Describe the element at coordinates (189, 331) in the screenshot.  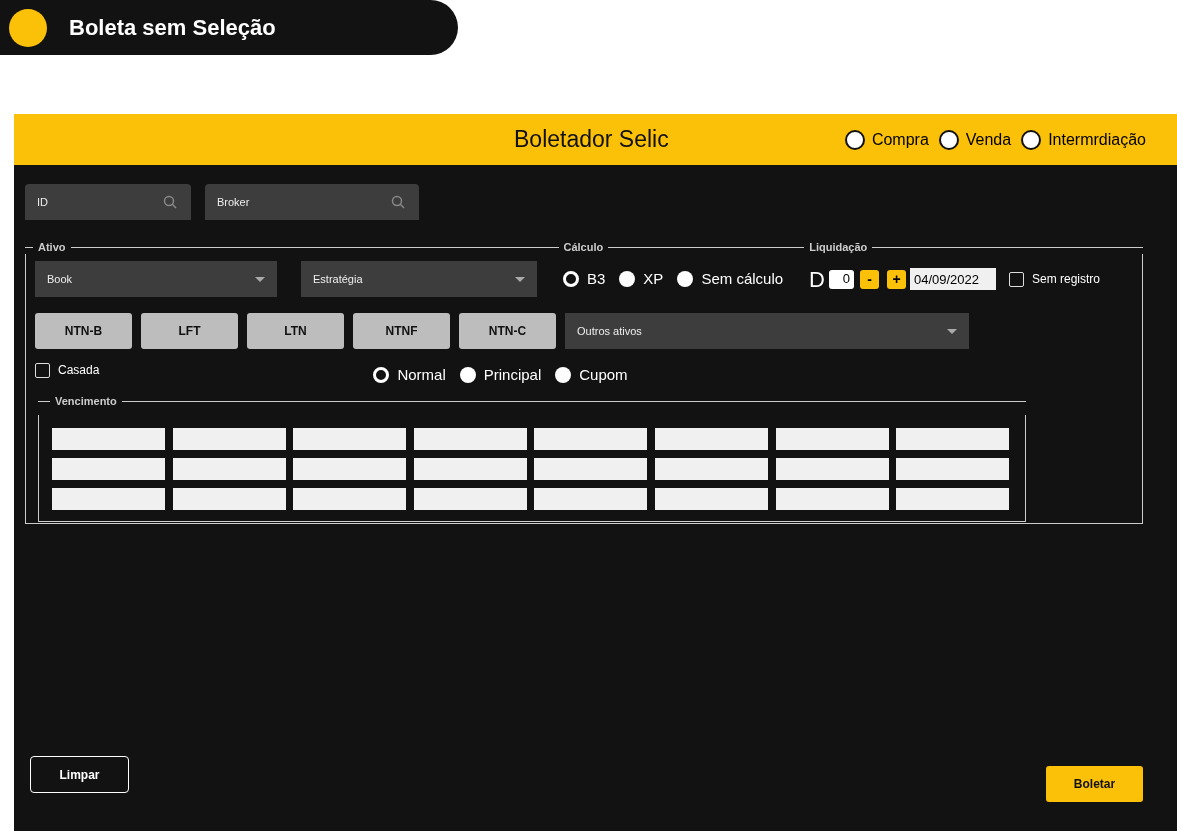
I see `asset-button: LFT` at that location.